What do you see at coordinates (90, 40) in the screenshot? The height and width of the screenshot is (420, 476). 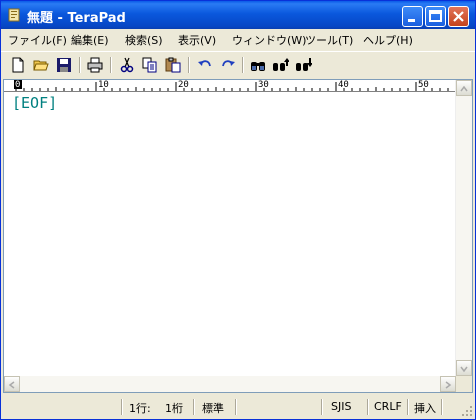 I see `menu-edit: 編集(E)` at bounding box center [90, 40].